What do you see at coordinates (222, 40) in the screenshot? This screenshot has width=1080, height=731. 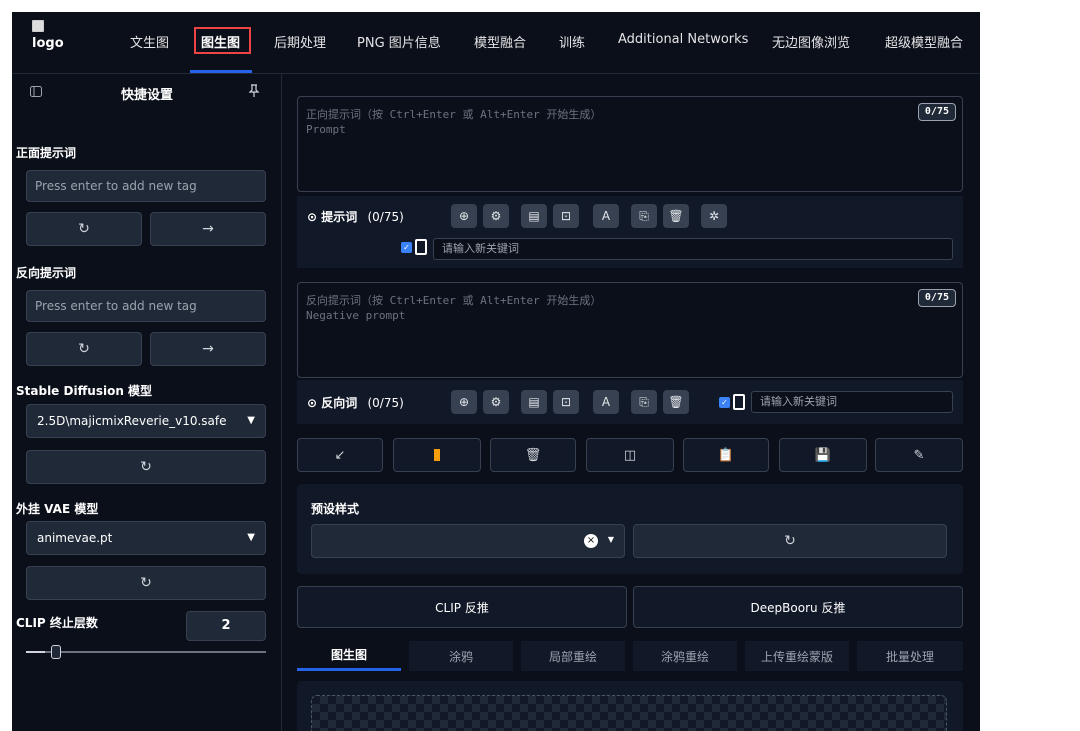 I see `highlight-box` at bounding box center [222, 40].